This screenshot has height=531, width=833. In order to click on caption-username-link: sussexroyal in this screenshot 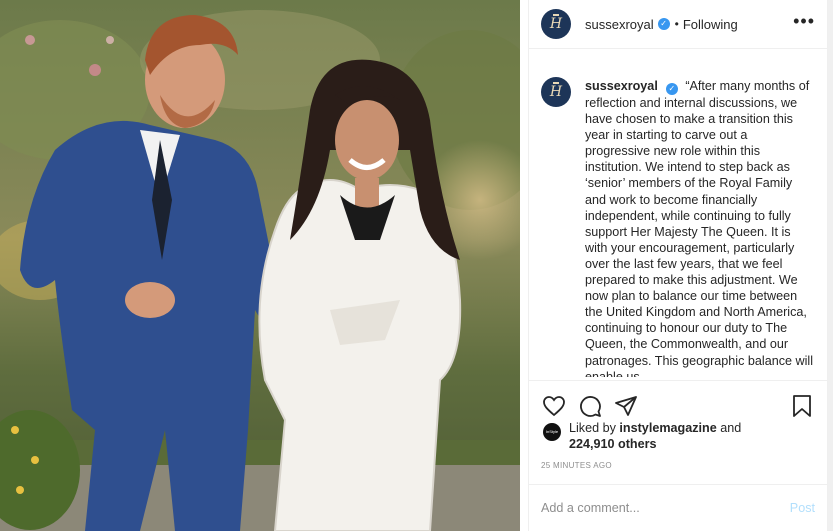, I will do `click(621, 86)`.